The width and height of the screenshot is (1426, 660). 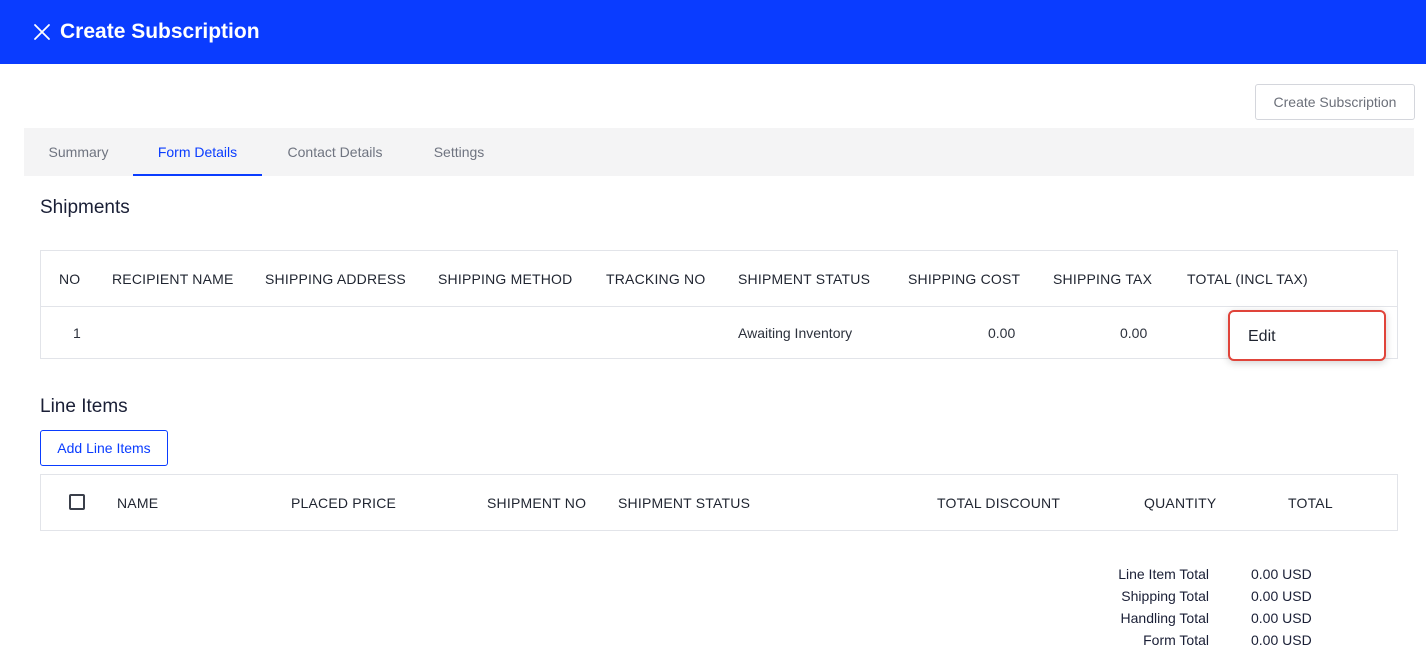 What do you see at coordinates (335, 152) in the screenshot?
I see `tab-contact-details: Contact Details` at bounding box center [335, 152].